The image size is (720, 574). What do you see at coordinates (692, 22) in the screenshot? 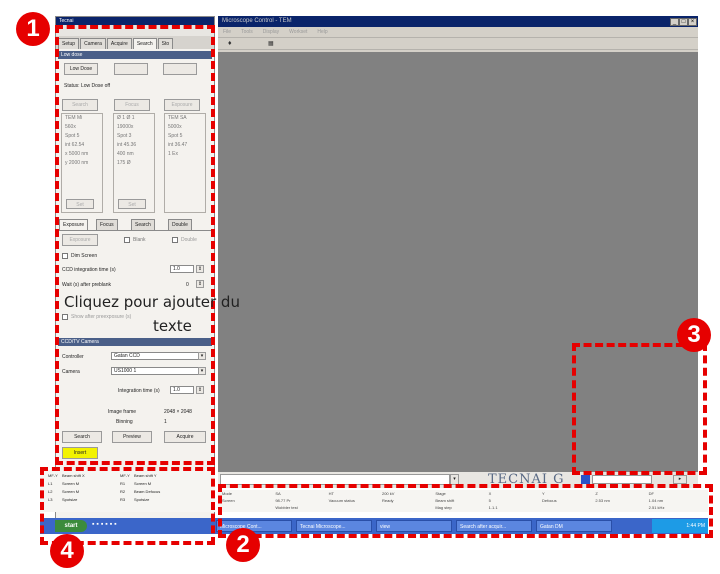
I see `close-button: ×` at bounding box center [692, 22].